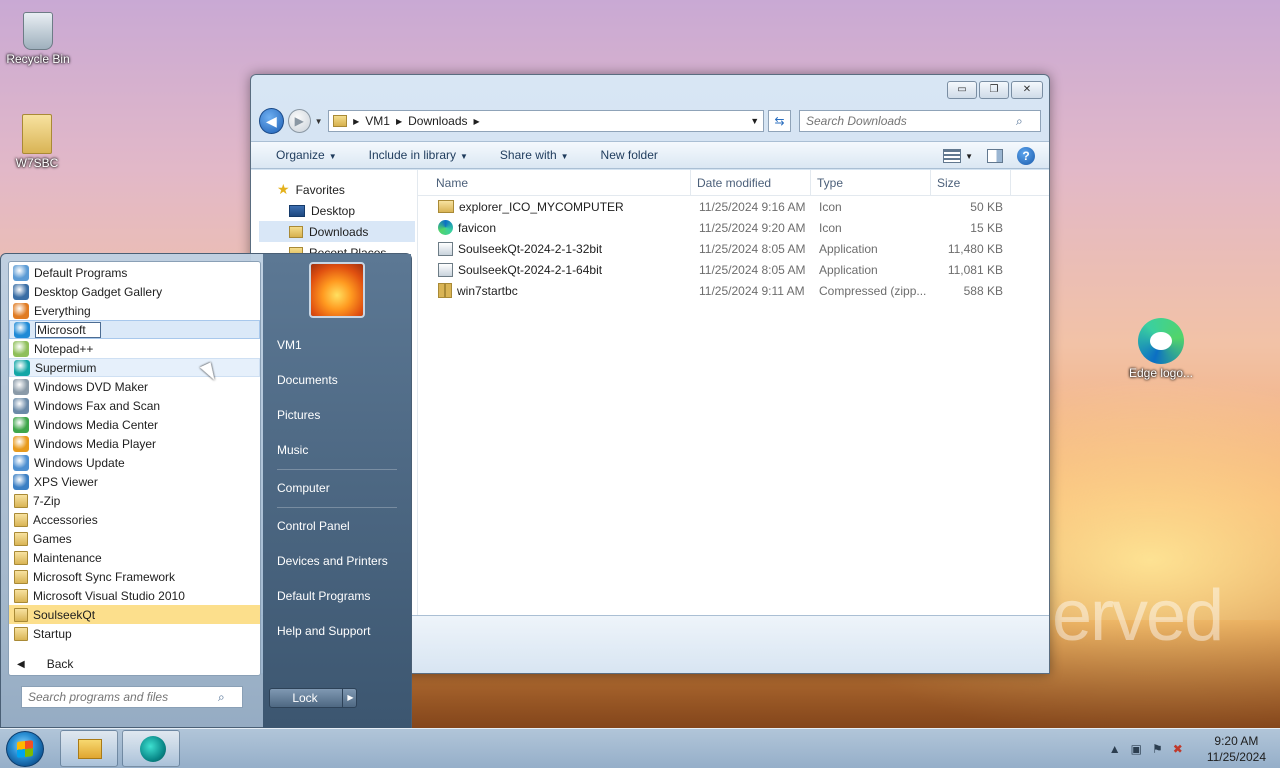 Image resolution: width=1280 pixels, height=768 pixels. What do you see at coordinates (337, 469) in the screenshot?
I see `separator` at bounding box center [337, 469].